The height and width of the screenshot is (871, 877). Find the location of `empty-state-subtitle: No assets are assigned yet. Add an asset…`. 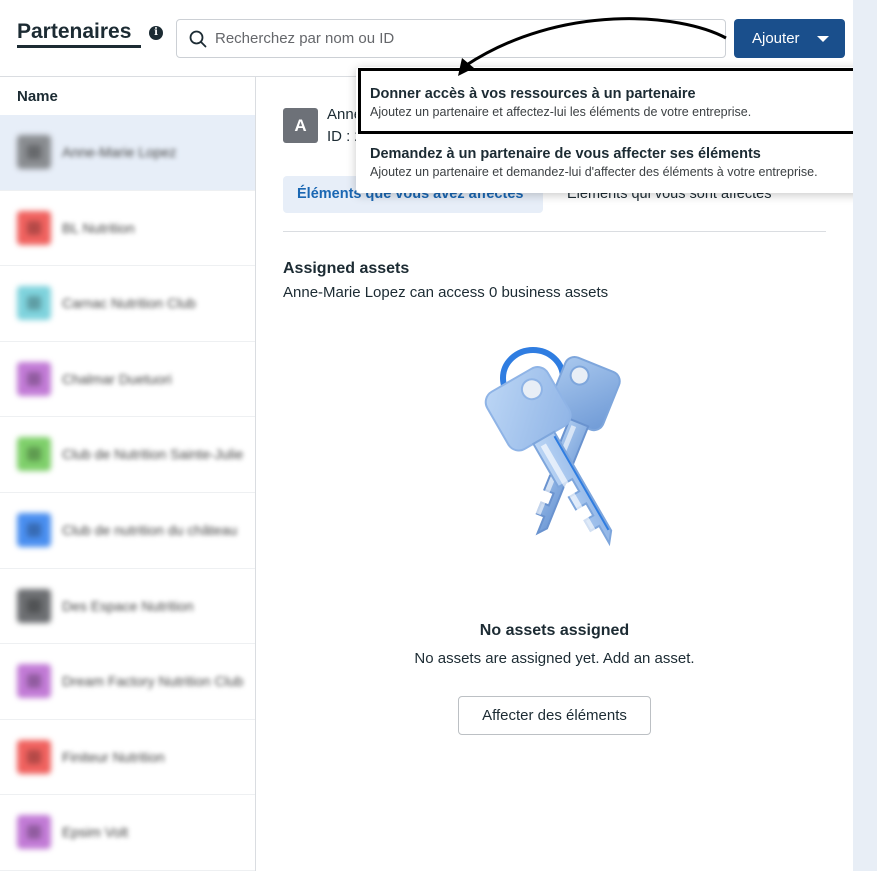

empty-state-subtitle: No assets are assigned yet. Add an asset… is located at coordinates (554, 658).